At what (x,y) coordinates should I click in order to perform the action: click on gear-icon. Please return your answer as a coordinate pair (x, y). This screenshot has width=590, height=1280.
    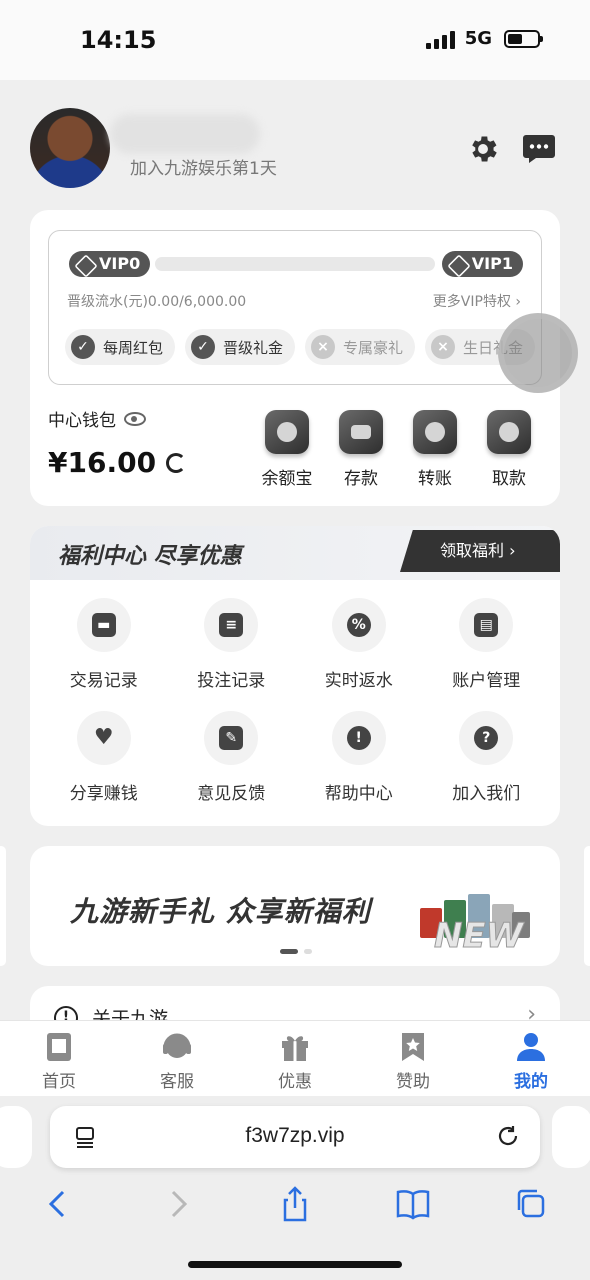
    Looking at the image, I should click on (483, 149).